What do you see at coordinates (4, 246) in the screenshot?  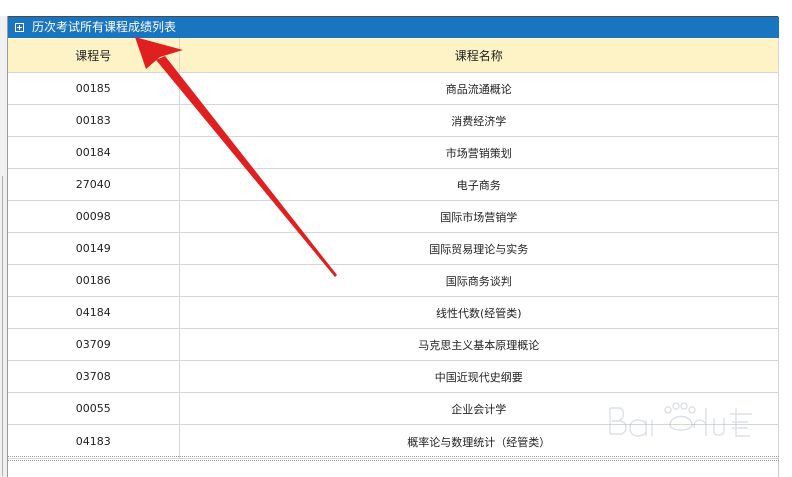 I see `left-frame` at bounding box center [4, 246].